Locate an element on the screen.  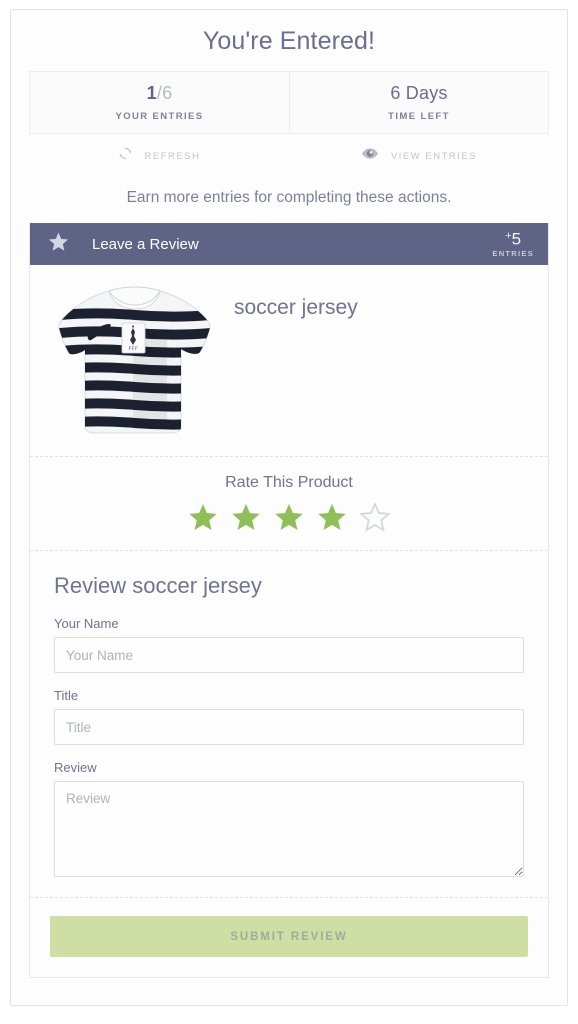
your-entries-label: YOUR ENTRIES is located at coordinates (159, 117).